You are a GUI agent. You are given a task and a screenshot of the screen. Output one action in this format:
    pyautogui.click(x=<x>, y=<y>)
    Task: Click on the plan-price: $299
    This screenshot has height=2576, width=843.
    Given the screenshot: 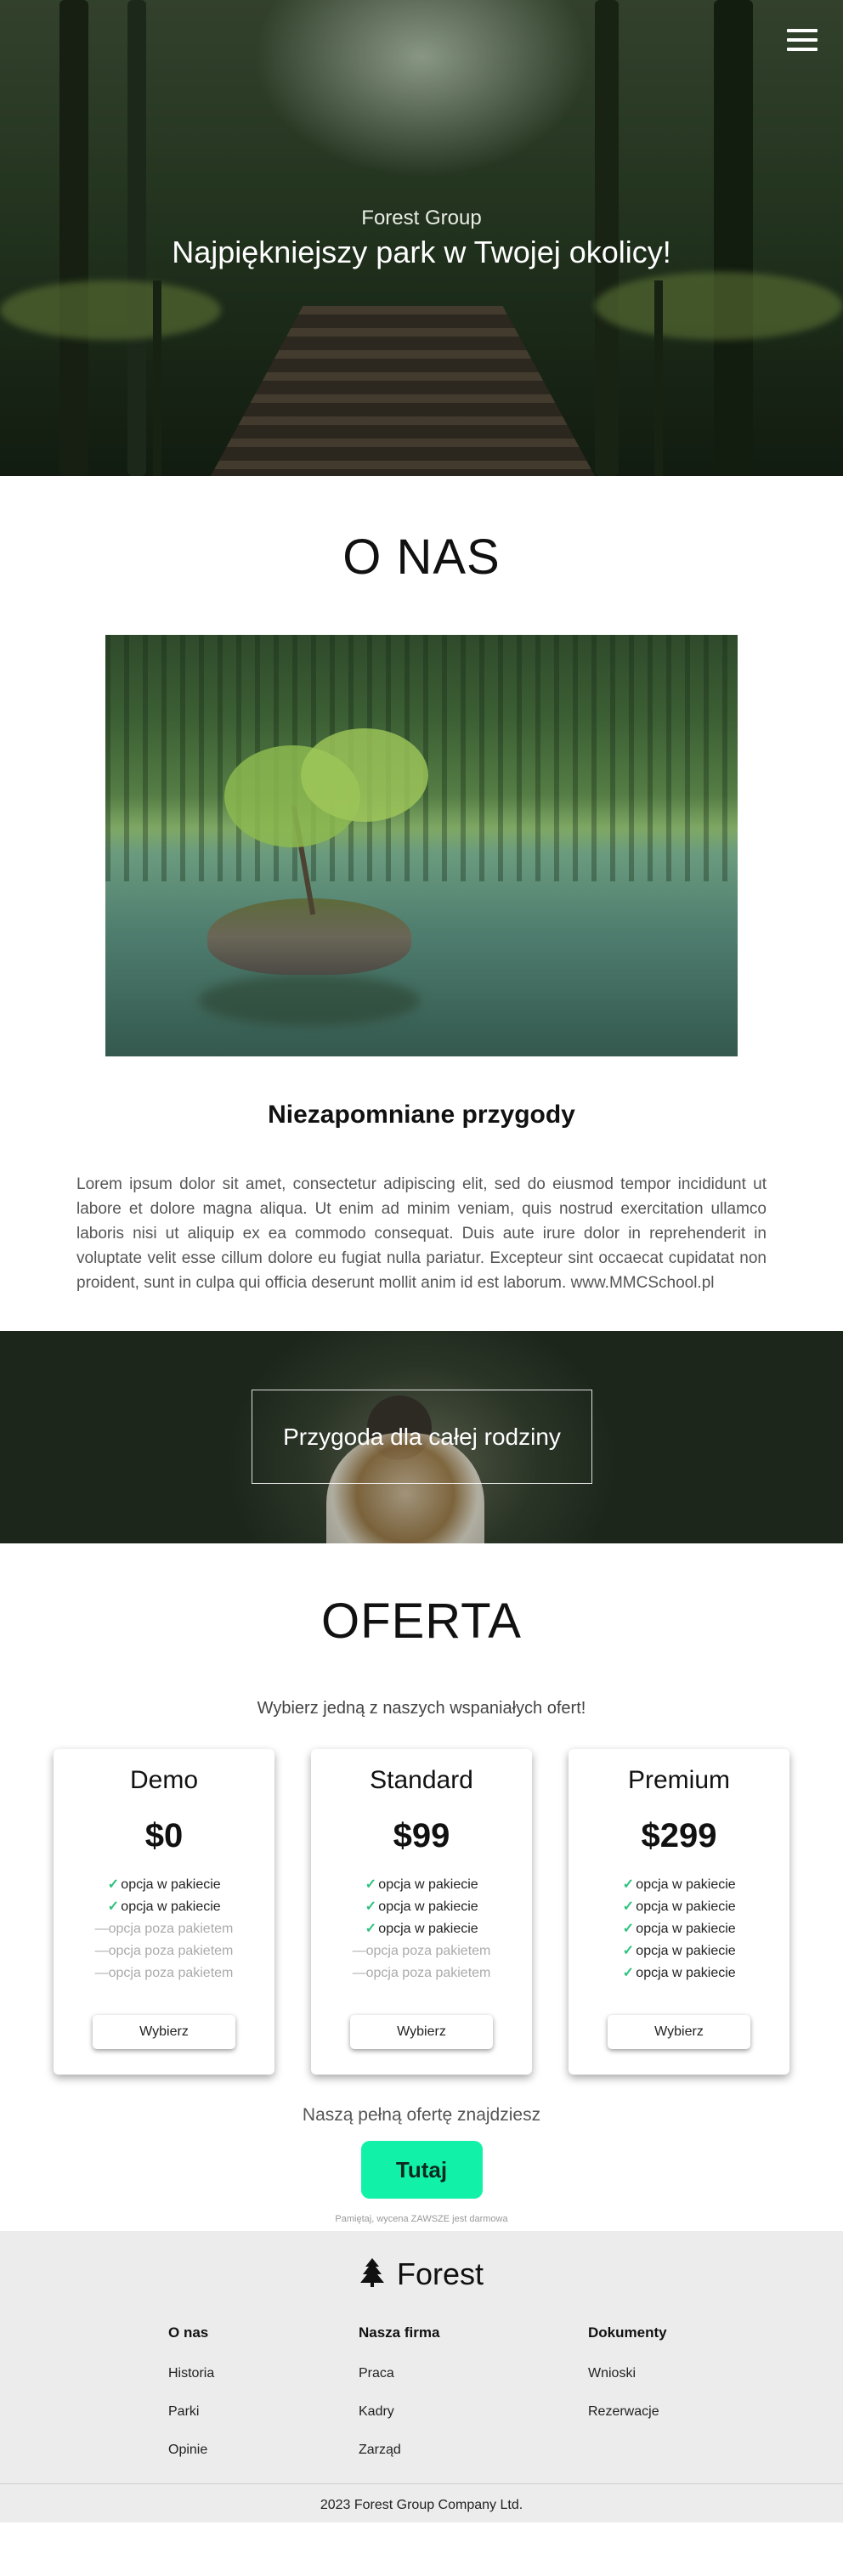 What is the action you would take?
    pyautogui.click(x=679, y=1835)
    